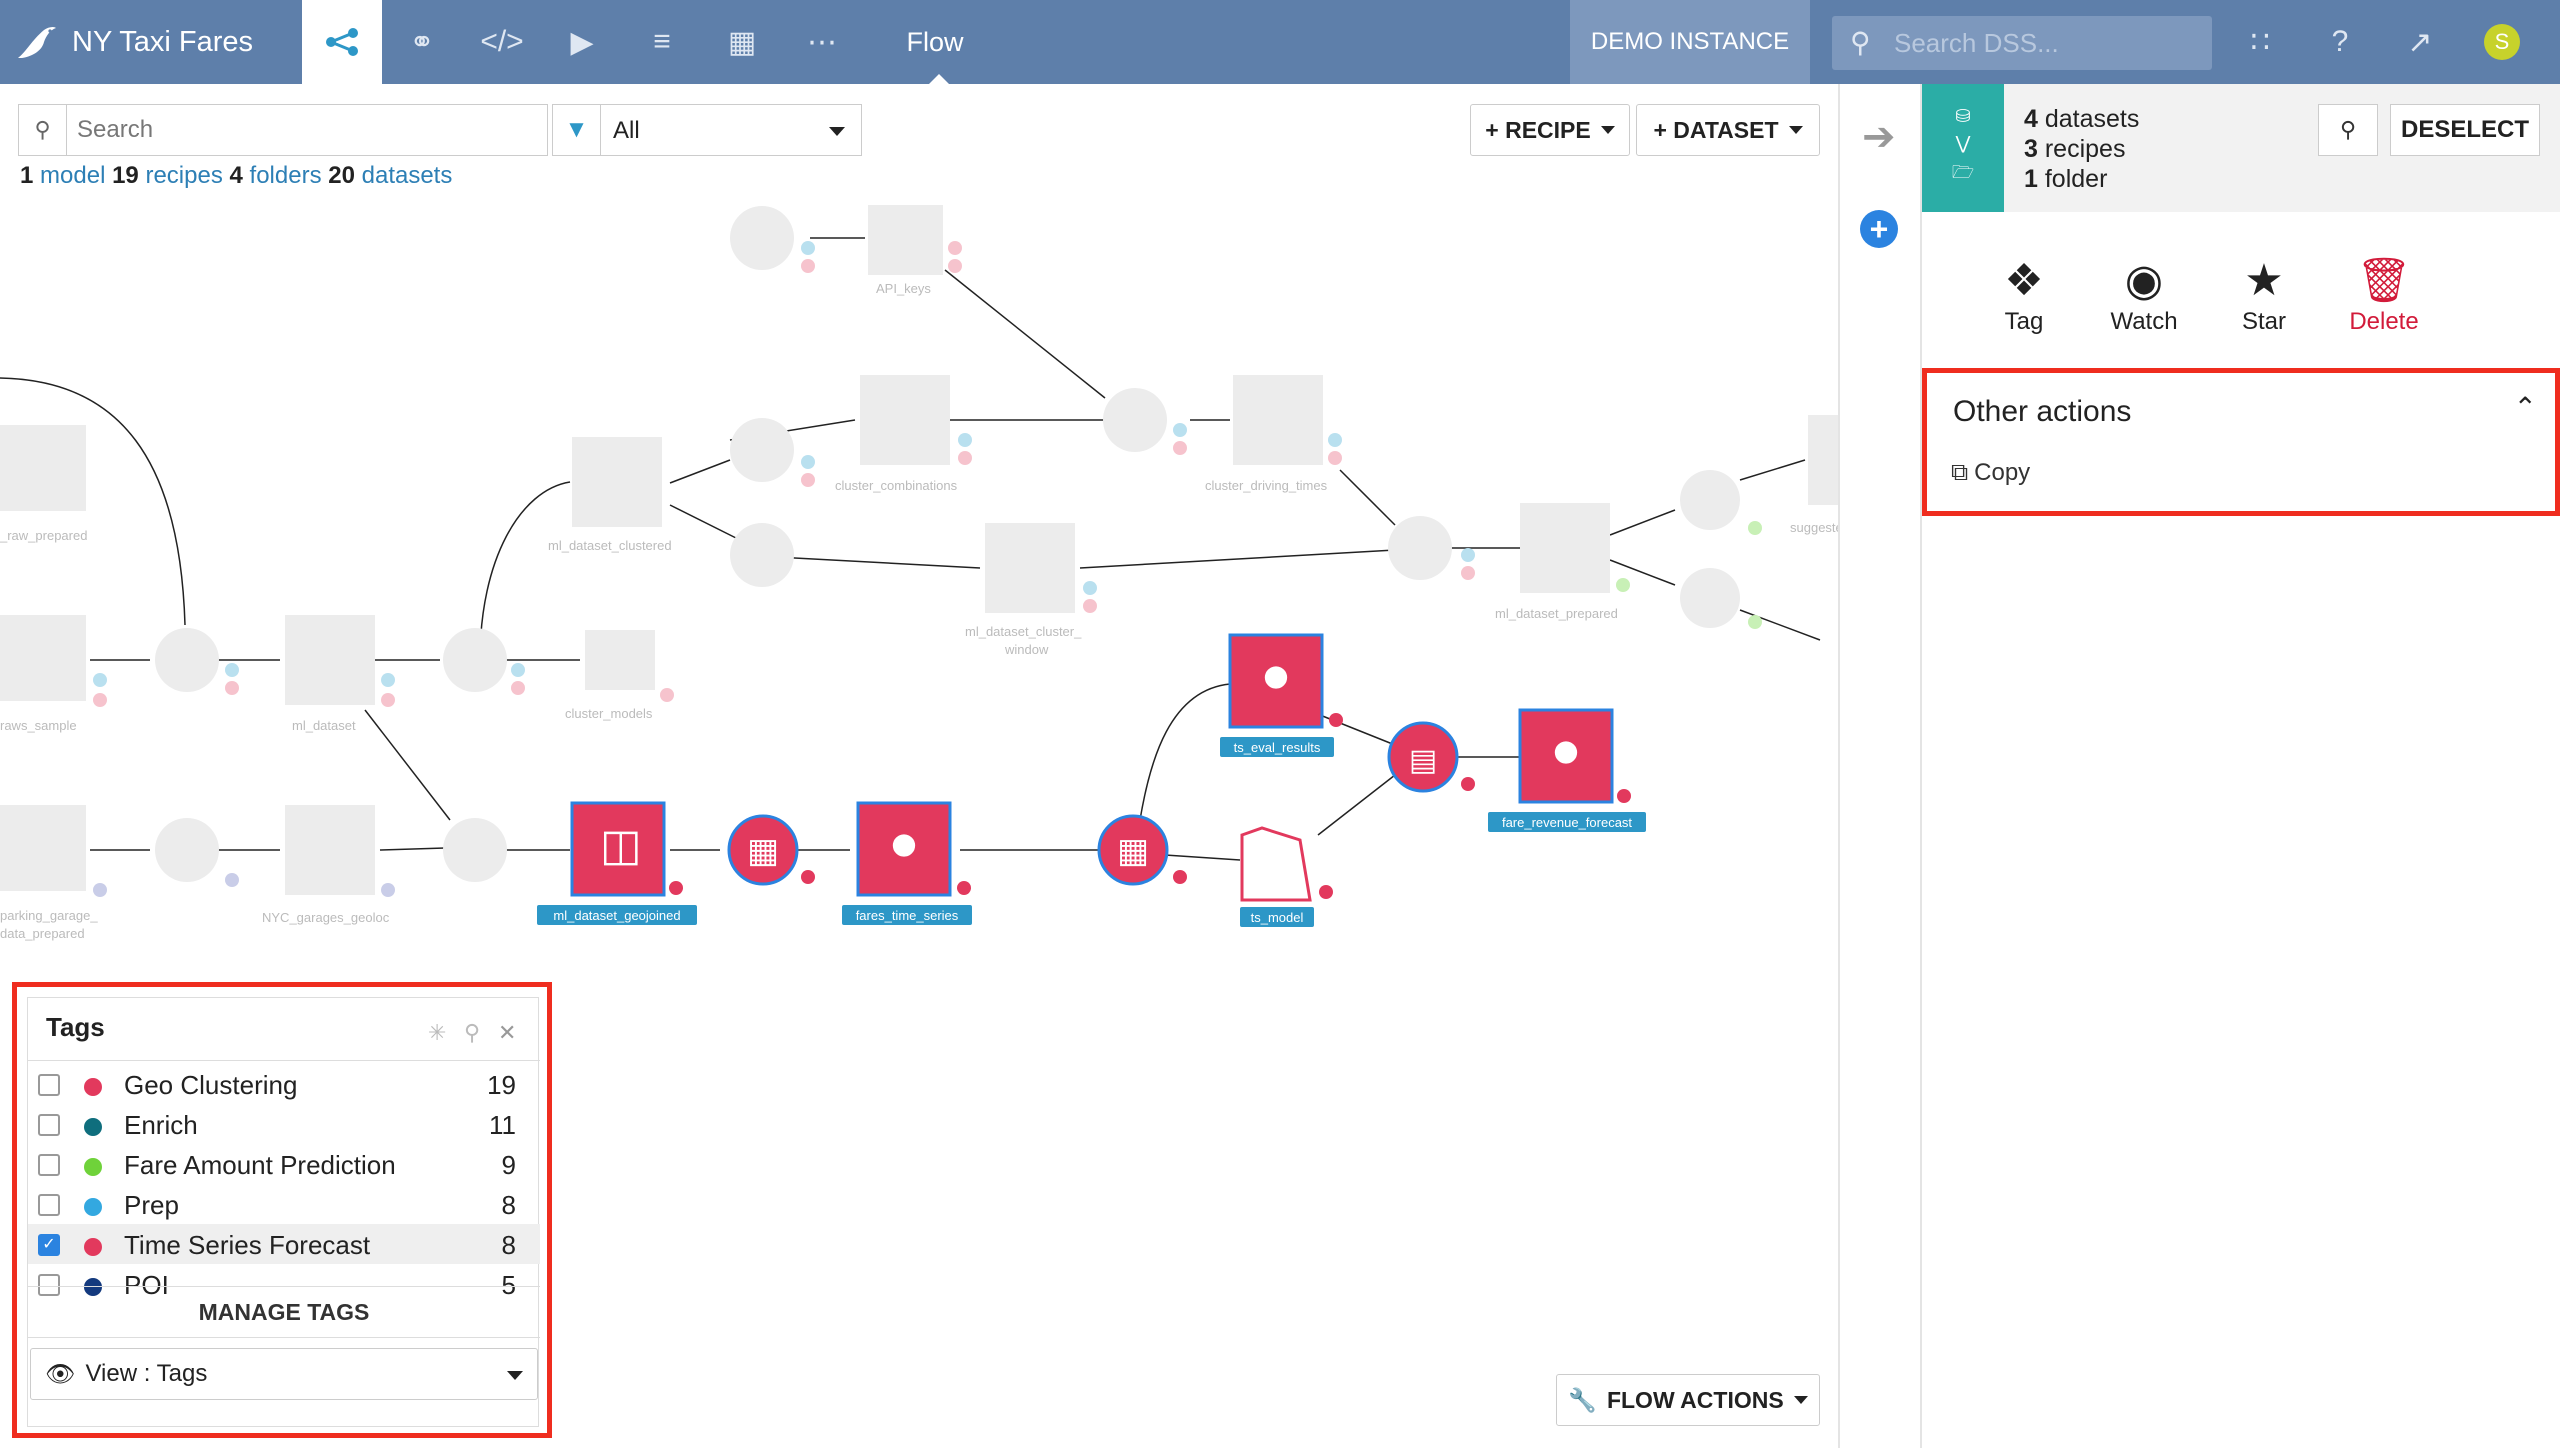 This screenshot has width=2560, height=1448. Describe the element at coordinates (38, 725) in the screenshot. I see `faded-label-sample: raws_sample` at that location.